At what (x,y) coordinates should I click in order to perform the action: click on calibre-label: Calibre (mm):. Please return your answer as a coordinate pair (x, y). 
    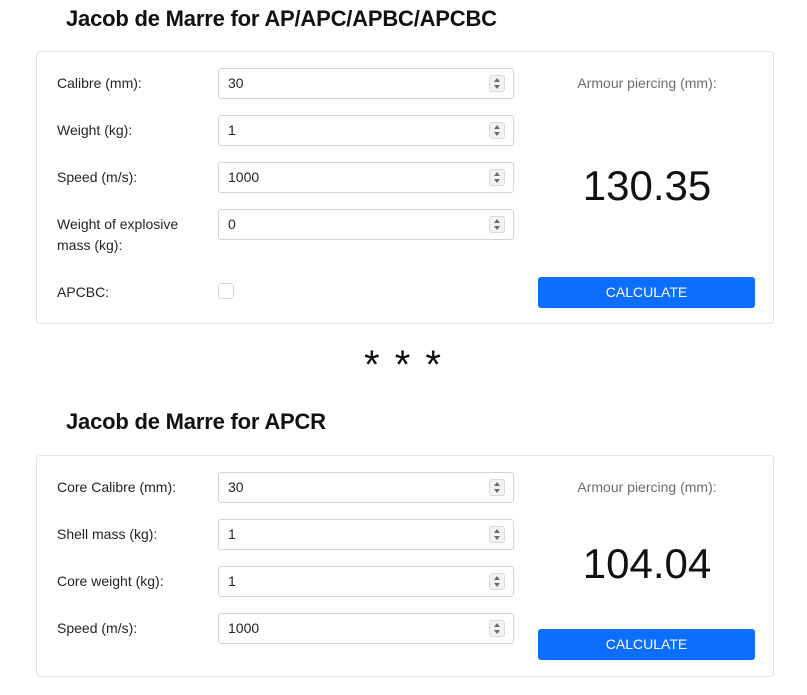
    Looking at the image, I should click on (99, 83).